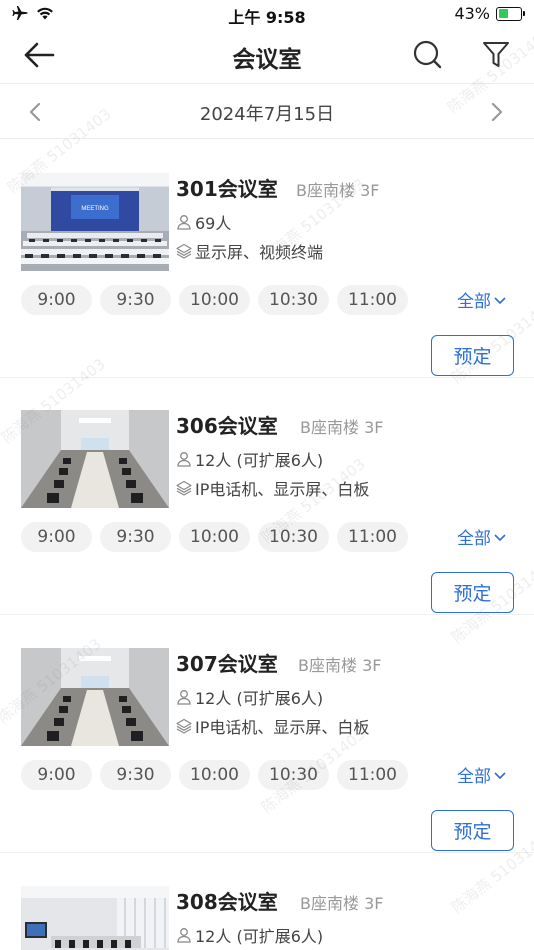 This screenshot has width=534, height=950. I want to click on capacity-text: 69人, so click(213, 223).